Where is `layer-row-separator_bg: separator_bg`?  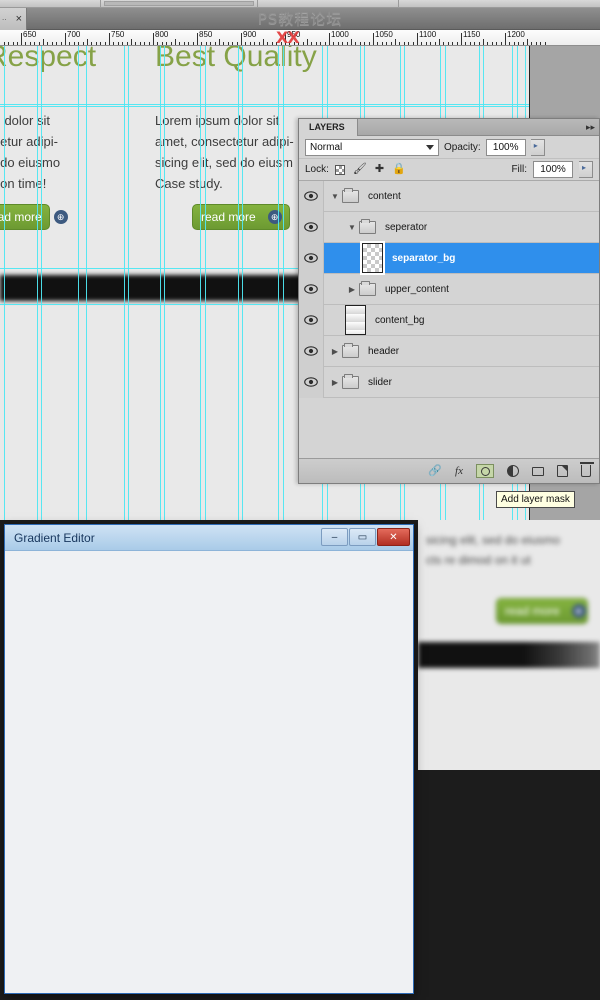 layer-row-separator_bg: separator_bg is located at coordinates (449, 258).